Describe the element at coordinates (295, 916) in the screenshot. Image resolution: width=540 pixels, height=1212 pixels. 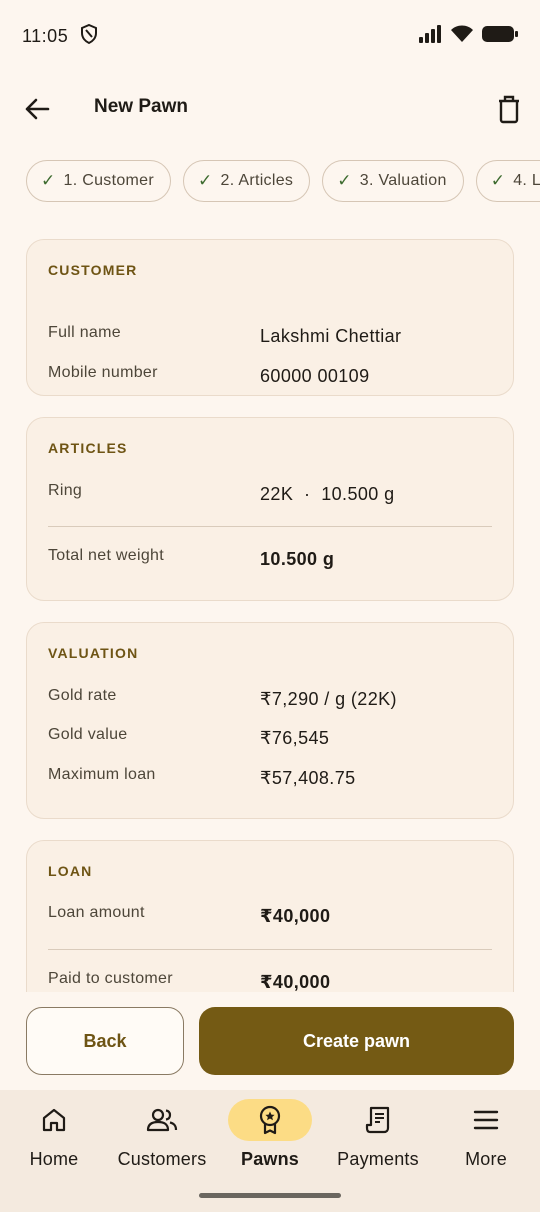
I see `loan-amount-value: ₹40,000` at that location.